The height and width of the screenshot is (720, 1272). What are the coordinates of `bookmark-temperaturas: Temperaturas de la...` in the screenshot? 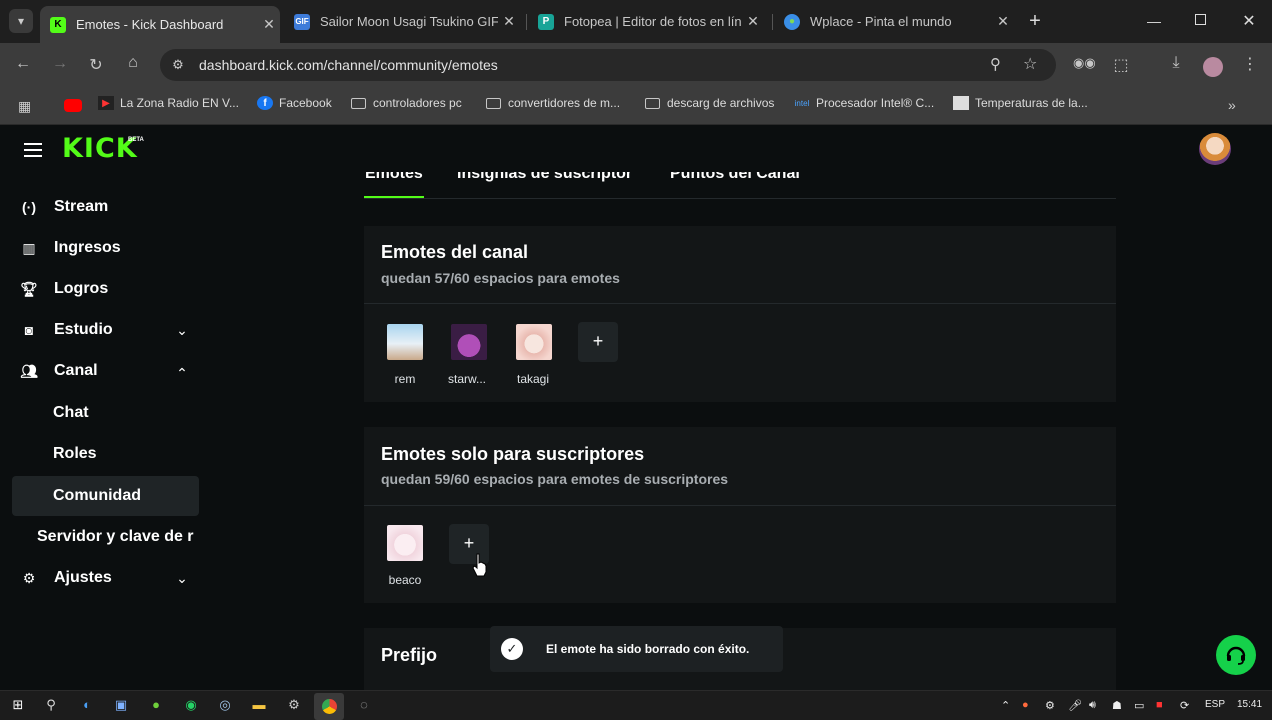 It's located at (1020, 103).